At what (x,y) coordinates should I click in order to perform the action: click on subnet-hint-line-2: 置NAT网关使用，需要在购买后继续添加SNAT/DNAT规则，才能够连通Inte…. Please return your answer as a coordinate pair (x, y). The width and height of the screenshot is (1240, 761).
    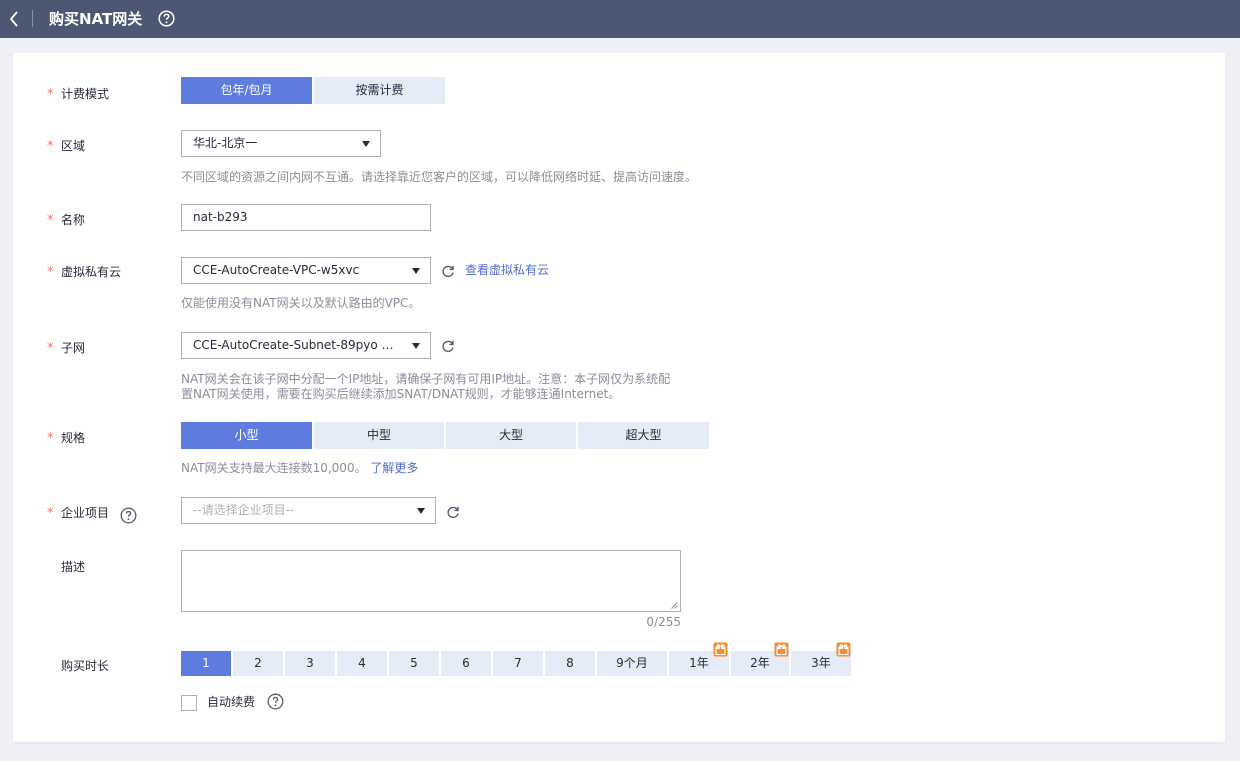
    Looking at the image, I should click on (401, 394).